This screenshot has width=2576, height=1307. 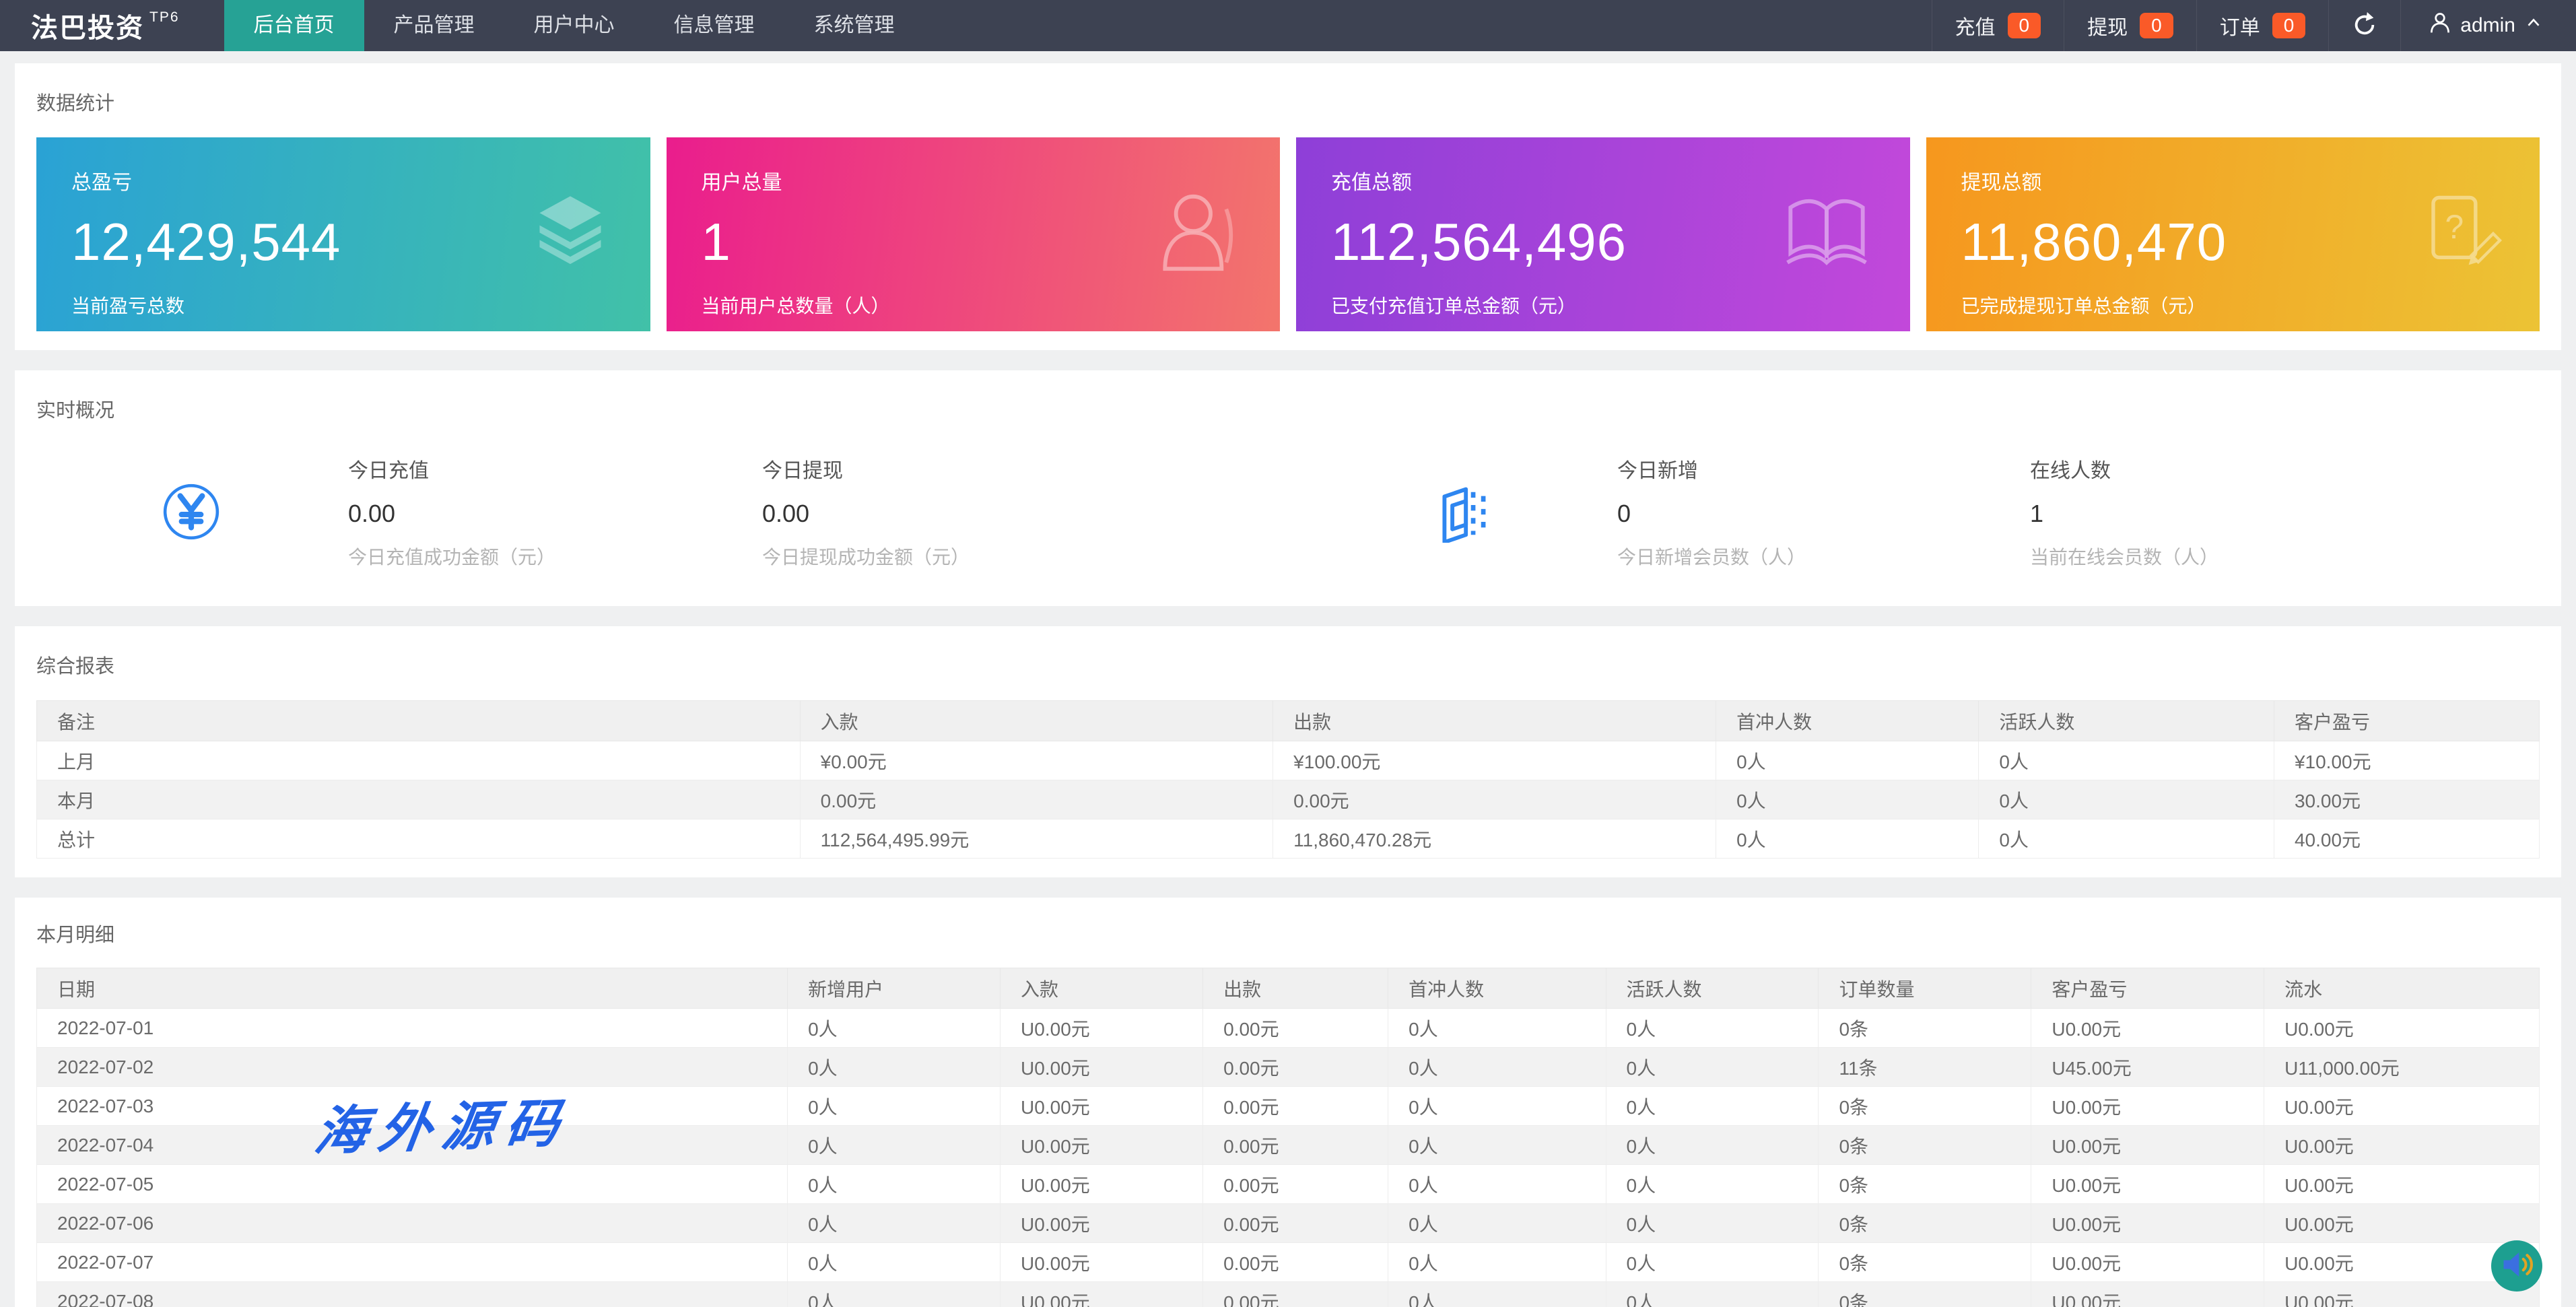 I want to click on refresh-icon, so click(x=2364, y=26).